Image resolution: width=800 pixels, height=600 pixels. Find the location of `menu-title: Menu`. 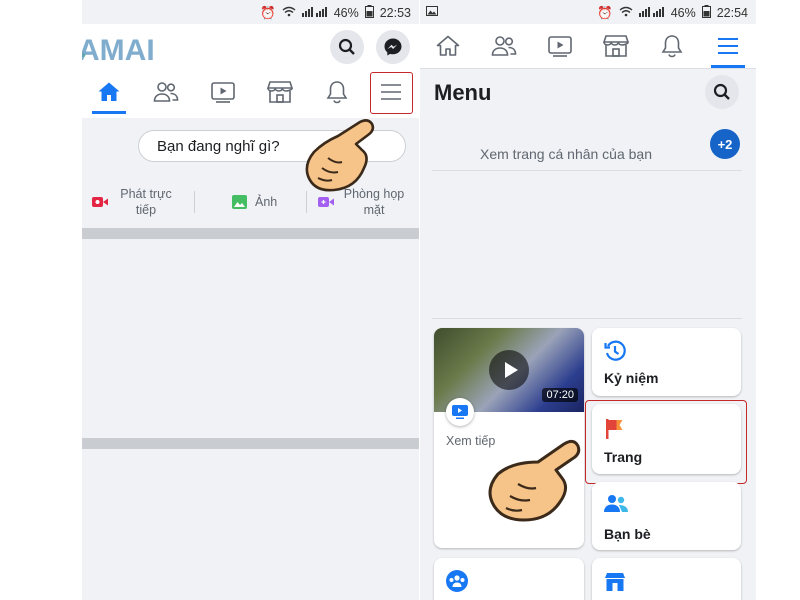

menu-title: Menu is located at coordinates (463, 92).